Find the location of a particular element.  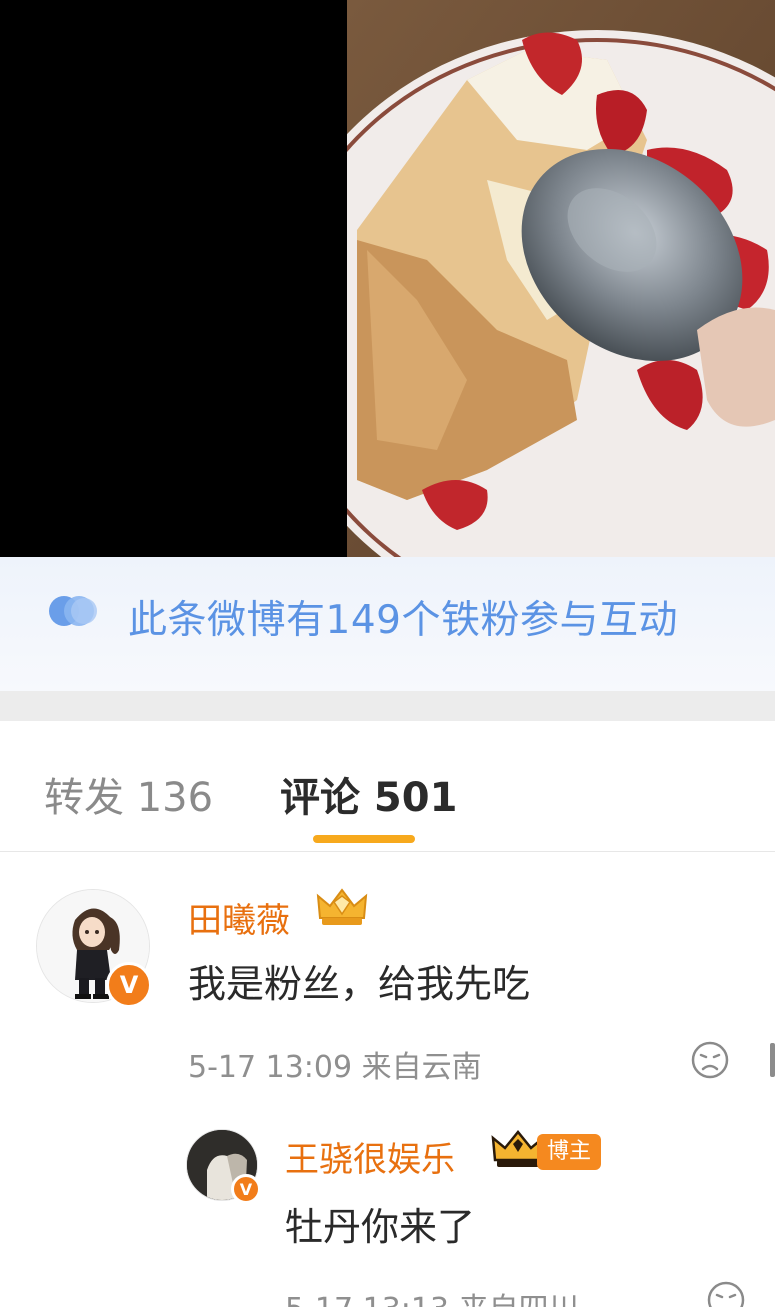

host-tag: 博主 is located at coordinates (569, 1152).